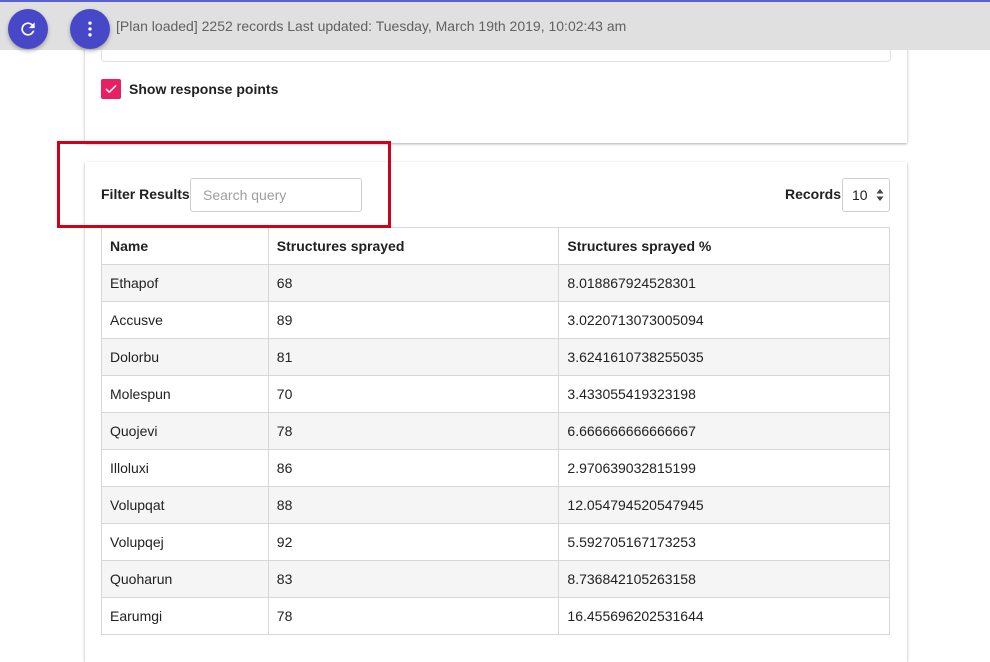 This screenshot has width=990, height=662. Describe the element at coordinates (185, 246) in the screenshot. I see `column-header-name: Name` at that location.